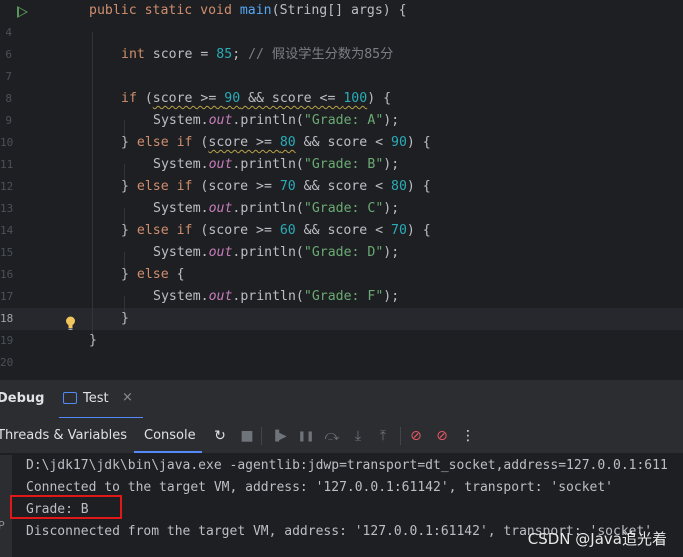 The height and width of the screenshot is (557, 683). I want to click on more-options-icon: ⋮, so click(468, 436).